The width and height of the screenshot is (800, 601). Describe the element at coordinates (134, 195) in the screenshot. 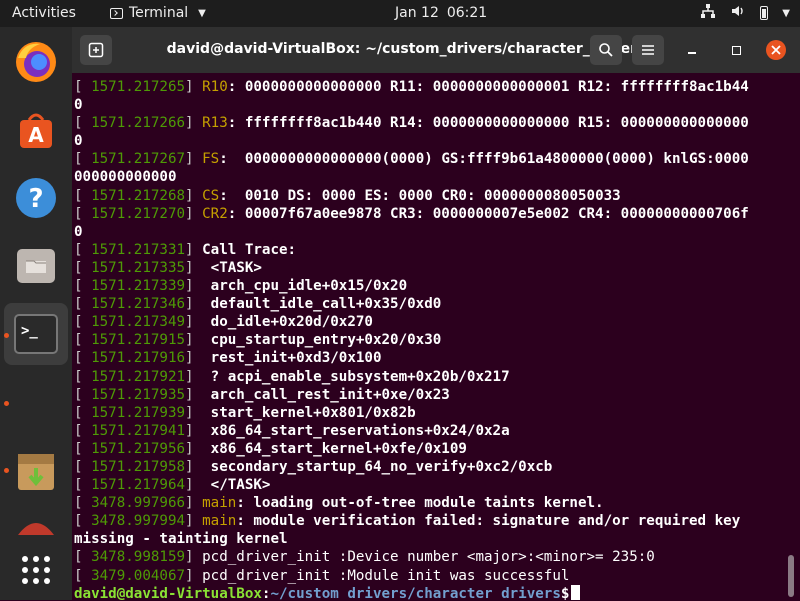

I see `kernel-timestamp: 1571.217268` at that location.